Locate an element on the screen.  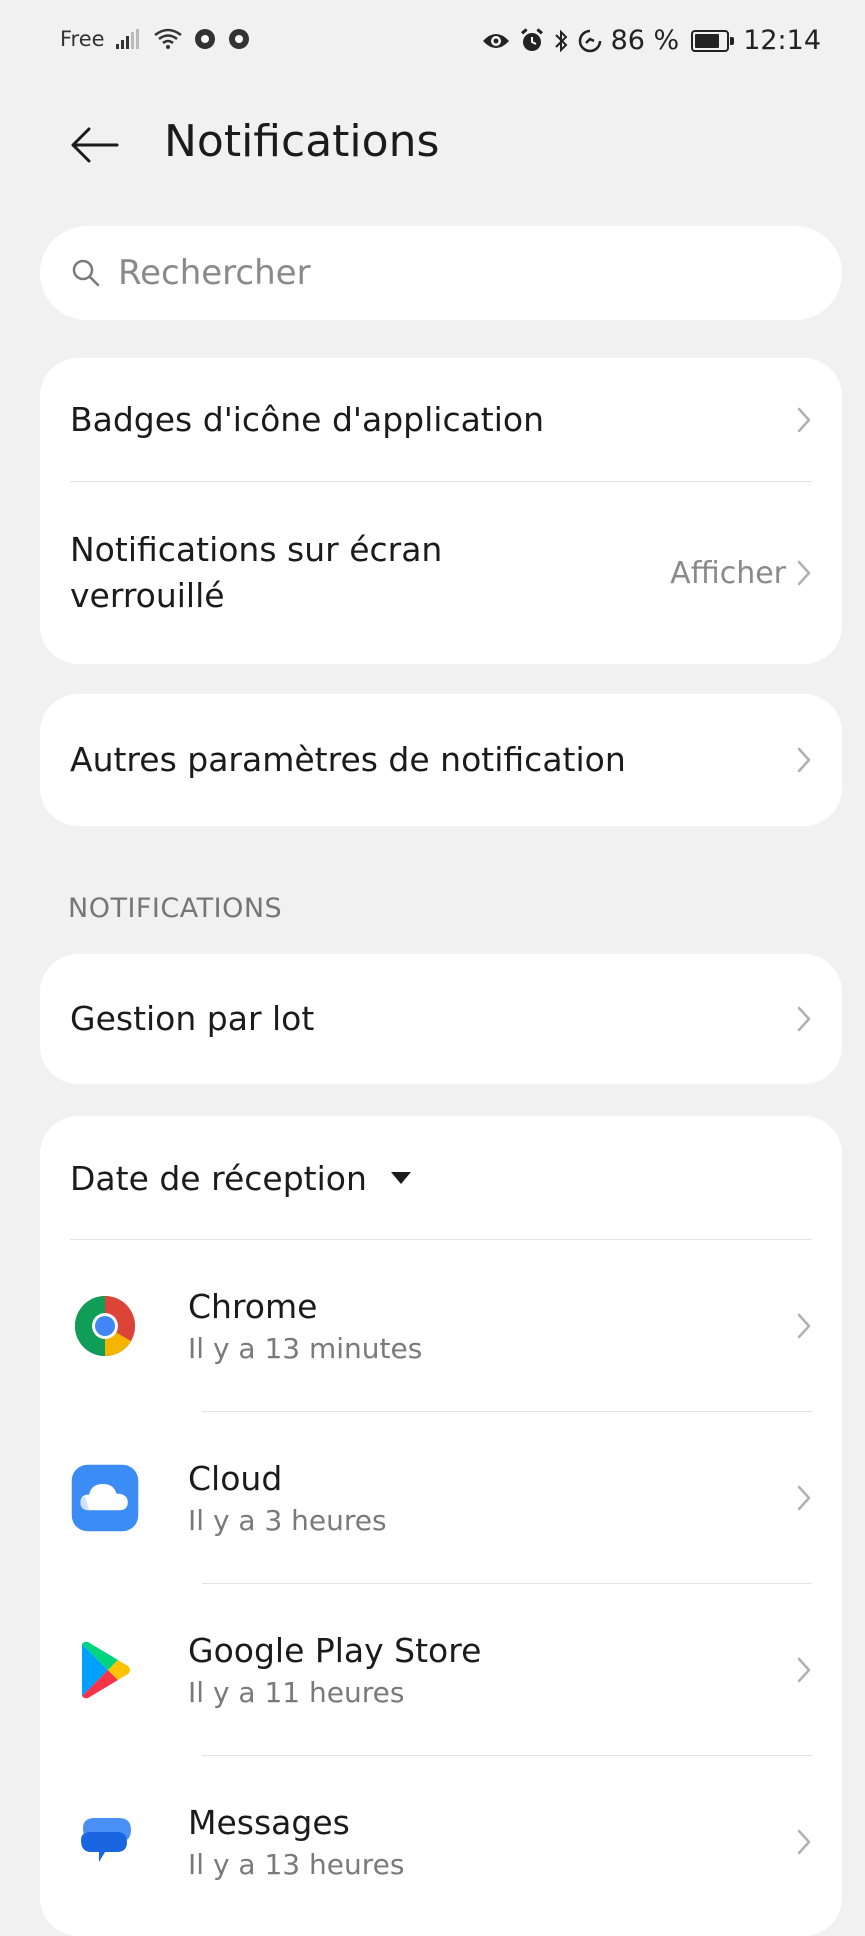
app-text: Google Play Store Il y a 11 heures is located at coordinates (334, 1670).